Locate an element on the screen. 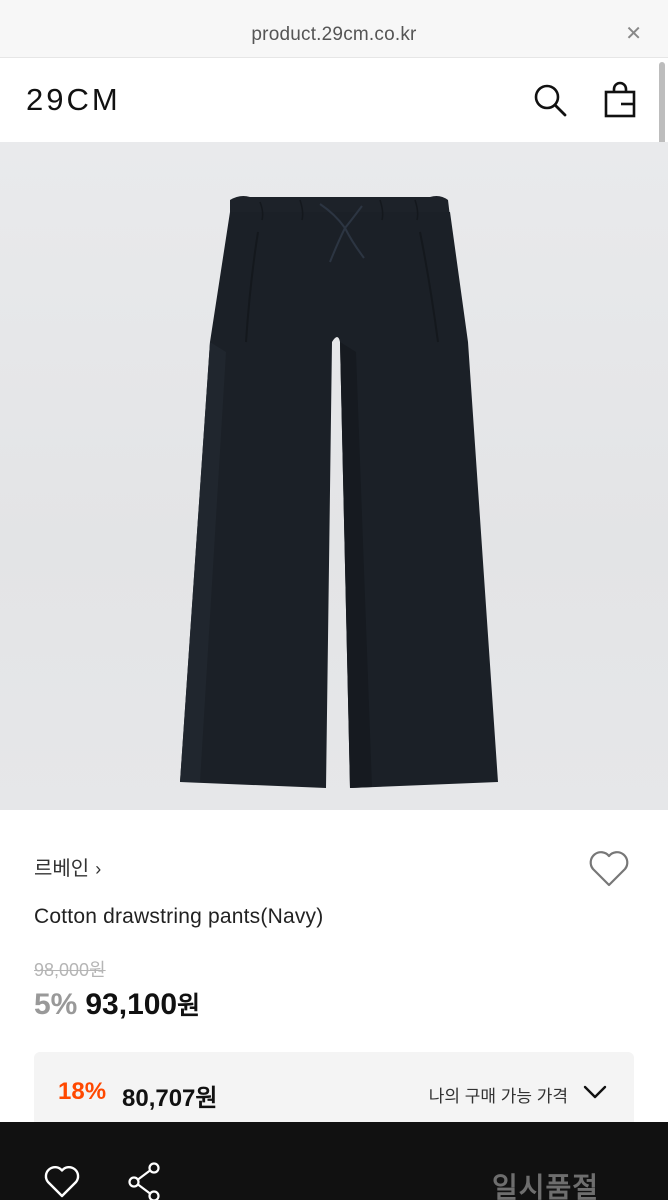 This screenshot has width=668, height=1200. brand-name: 르베인 is located at coordinates (62, 869).